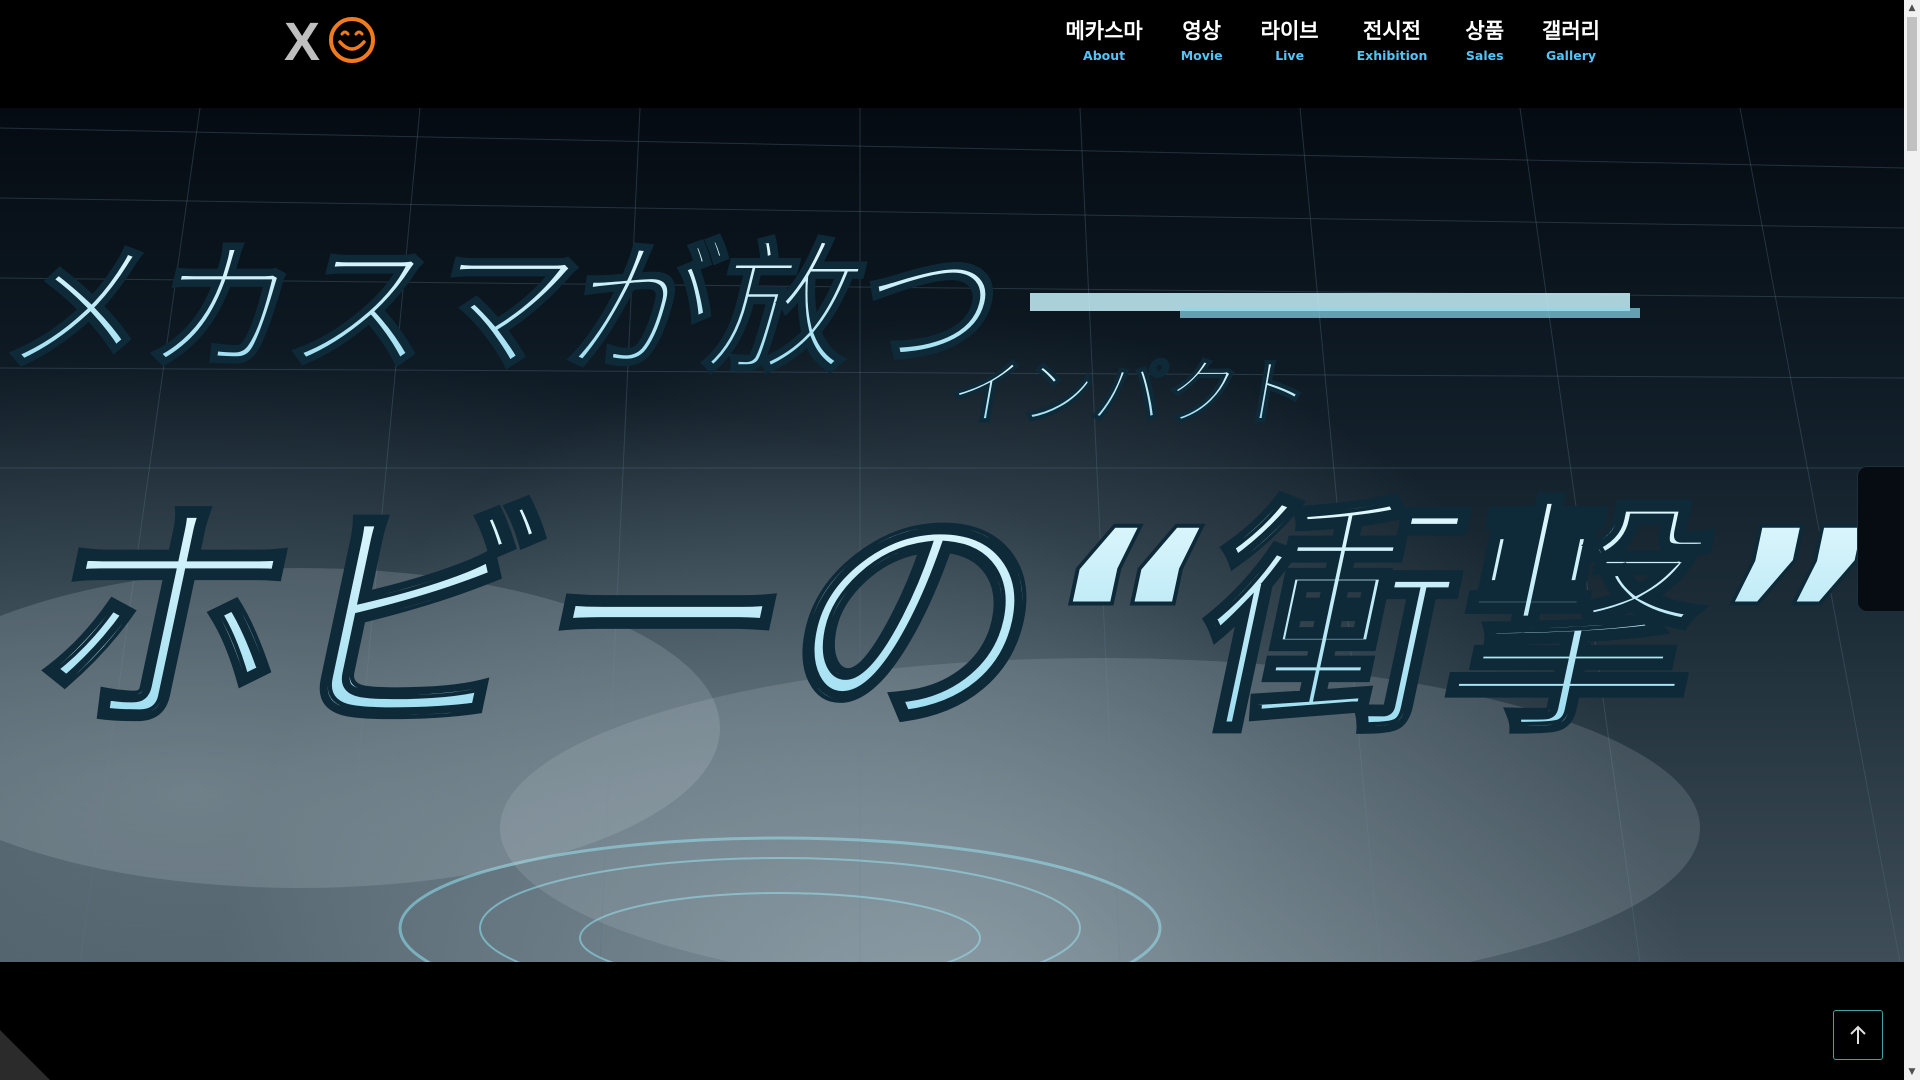  What do you see at coordinates (1912, 540) in the screenshot?
I see `page-scrollbar: ▲ ▼` at bounding box center [1912, 540].